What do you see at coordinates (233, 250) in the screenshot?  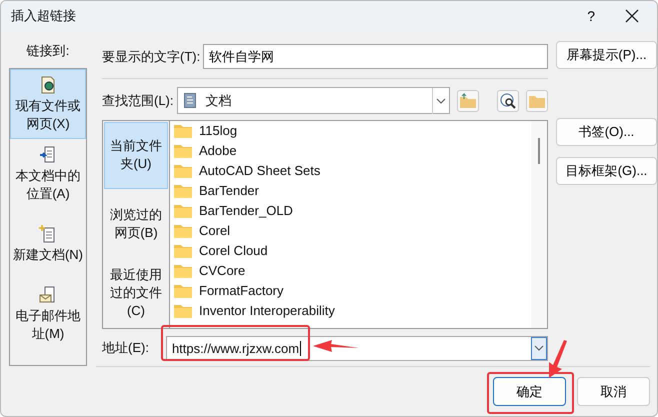 I see `folder-name: Corel Cloud` at bounding box center [233, 250].